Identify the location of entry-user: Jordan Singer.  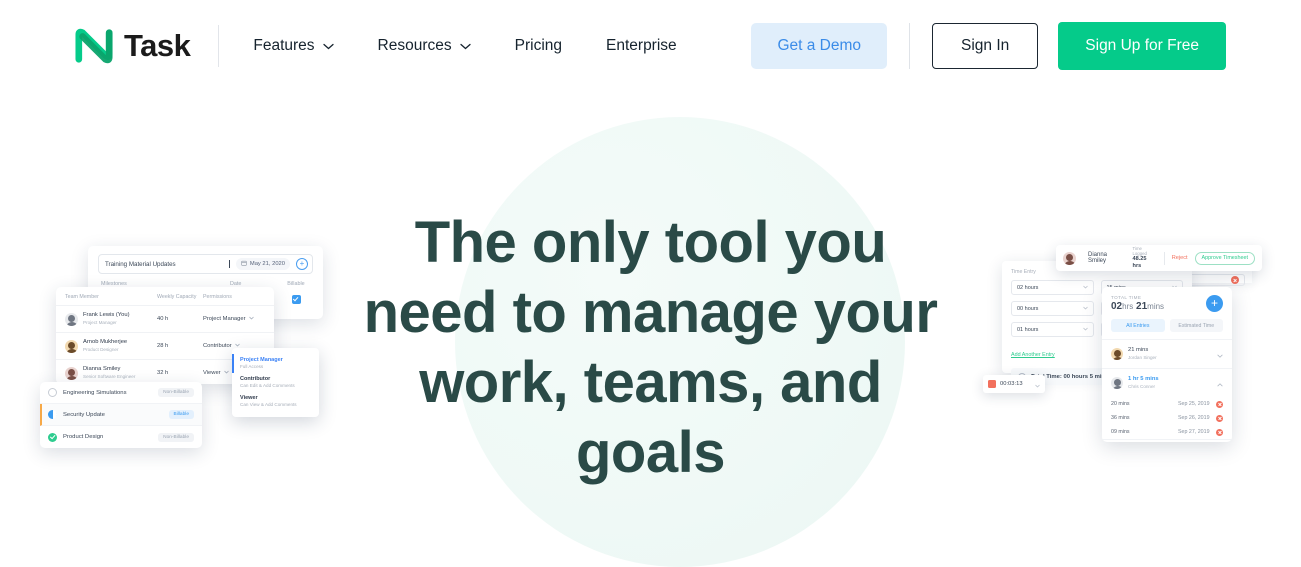
(1142, 357).